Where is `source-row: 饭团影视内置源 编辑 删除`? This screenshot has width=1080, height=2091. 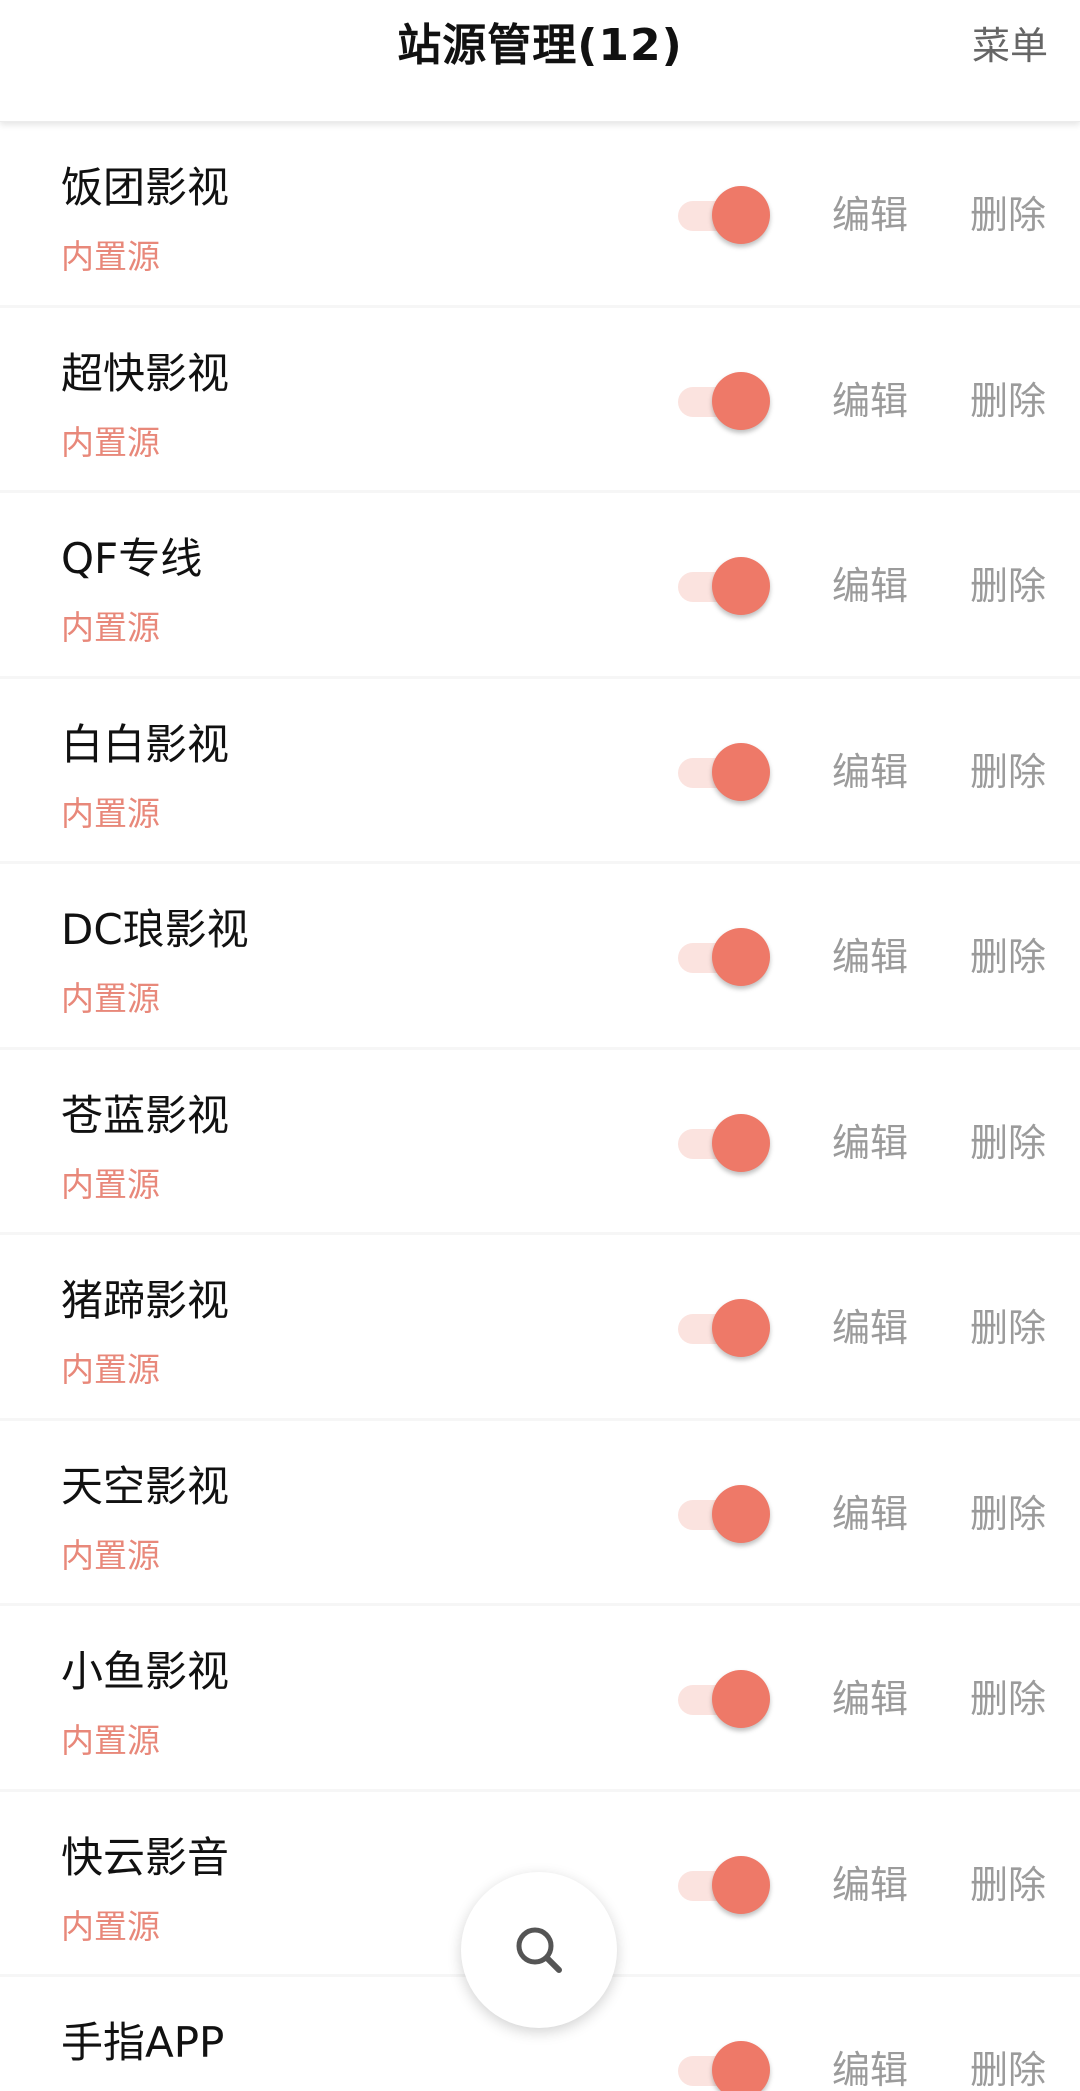
source-row: 饭团影视内置源 编辑 删除 is located at coordinates (540, 215).